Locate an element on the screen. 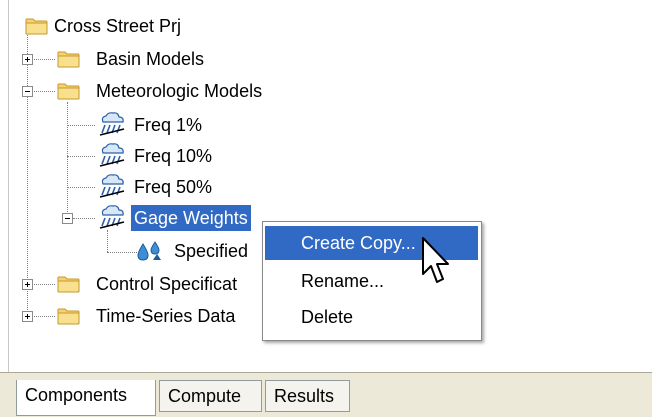 The image size is (652, 417). menu-item-delete: Delete is located at coordinates (371, 317).